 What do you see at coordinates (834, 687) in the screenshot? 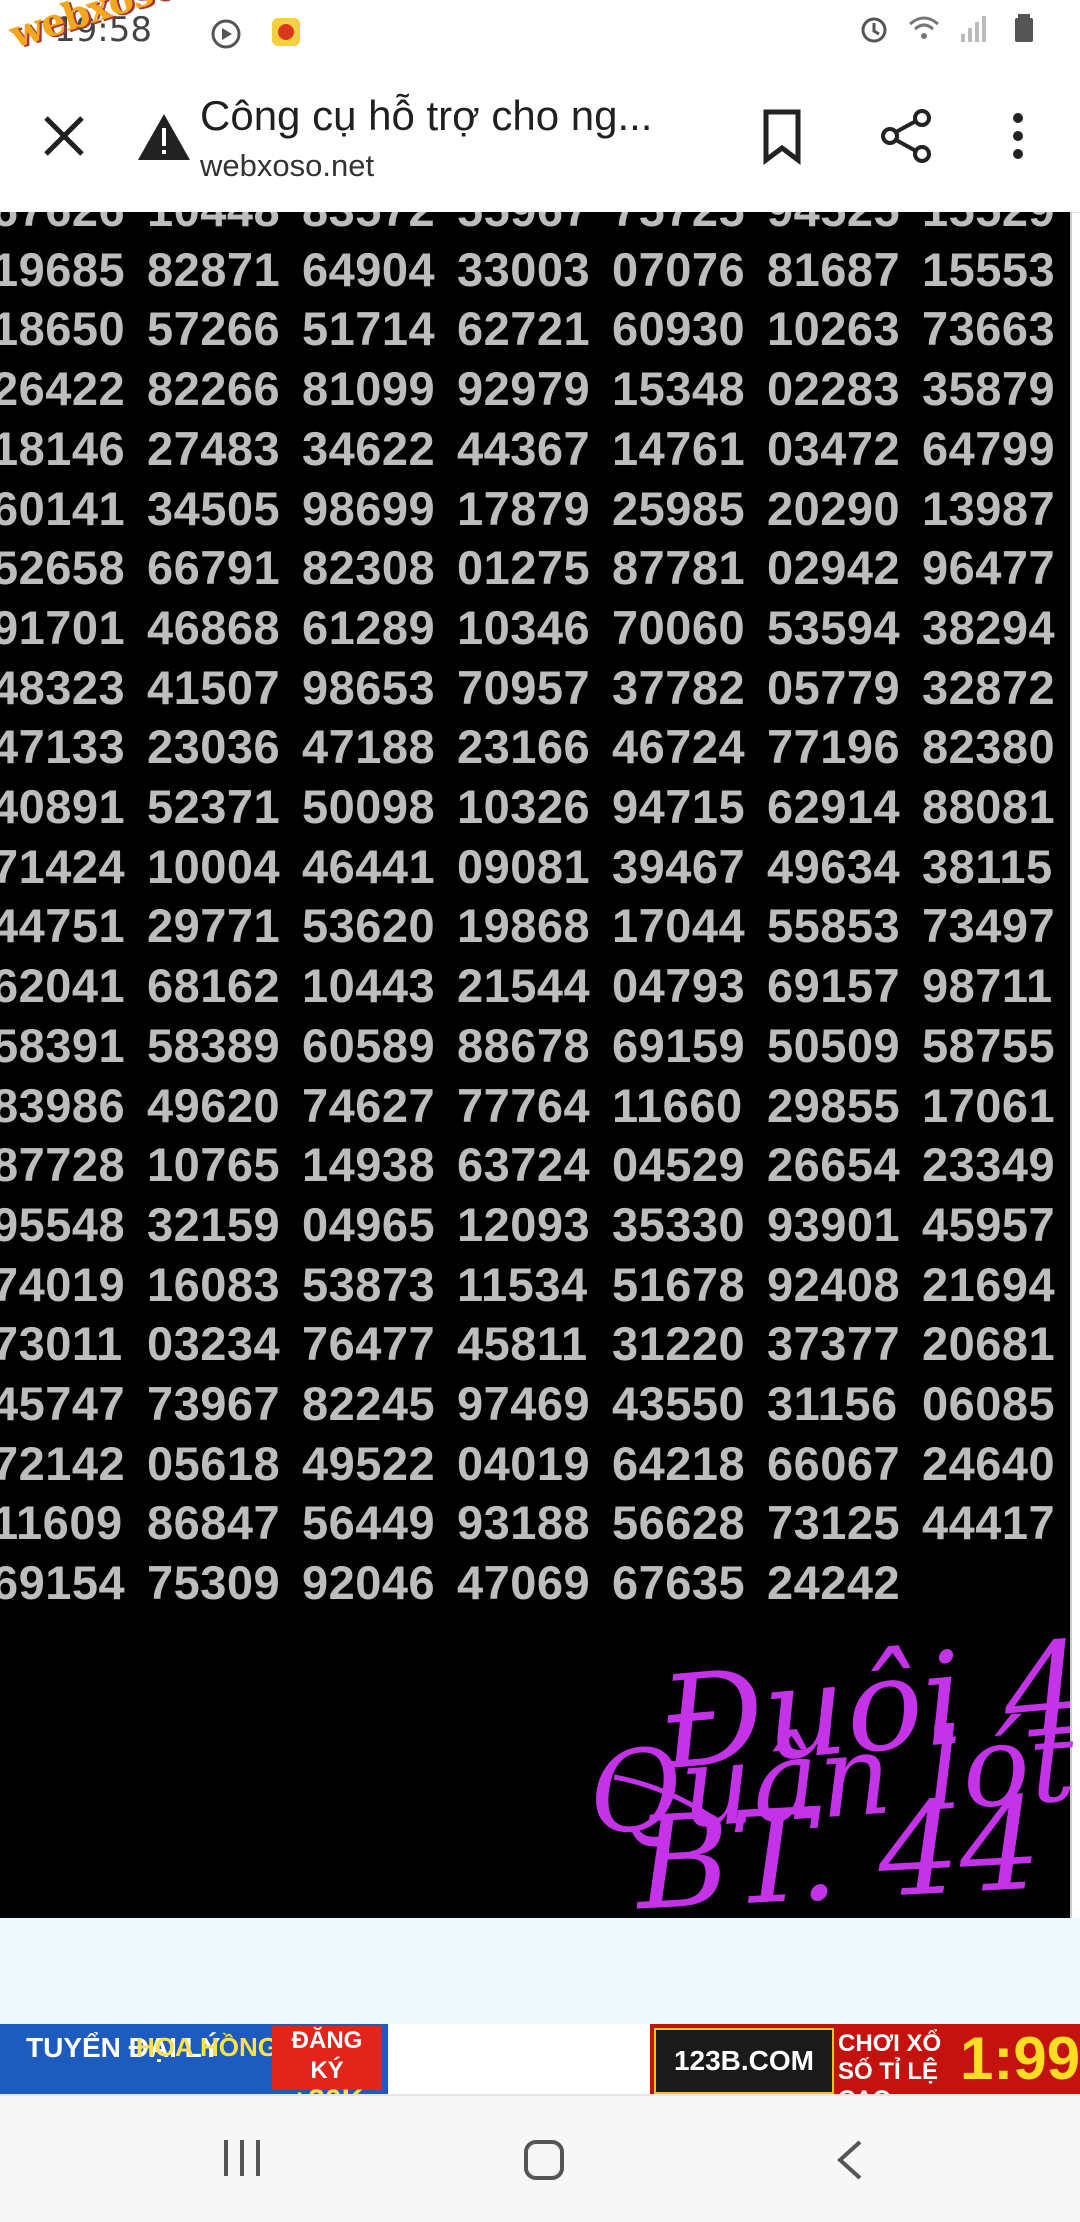
I see `number-cell: 05779` at bounding box center [834, 687].